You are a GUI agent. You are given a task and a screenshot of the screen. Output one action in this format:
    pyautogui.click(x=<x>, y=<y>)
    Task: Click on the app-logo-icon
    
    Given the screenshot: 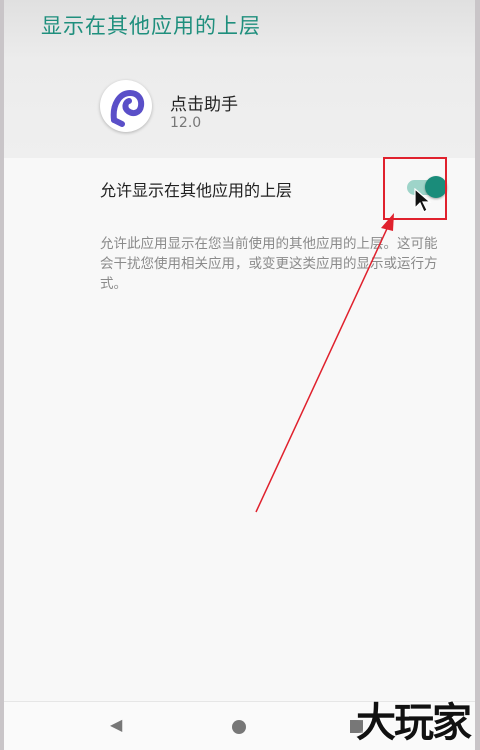 What is the action you would take?
    pyautogui.click(x=126, y=106)
    